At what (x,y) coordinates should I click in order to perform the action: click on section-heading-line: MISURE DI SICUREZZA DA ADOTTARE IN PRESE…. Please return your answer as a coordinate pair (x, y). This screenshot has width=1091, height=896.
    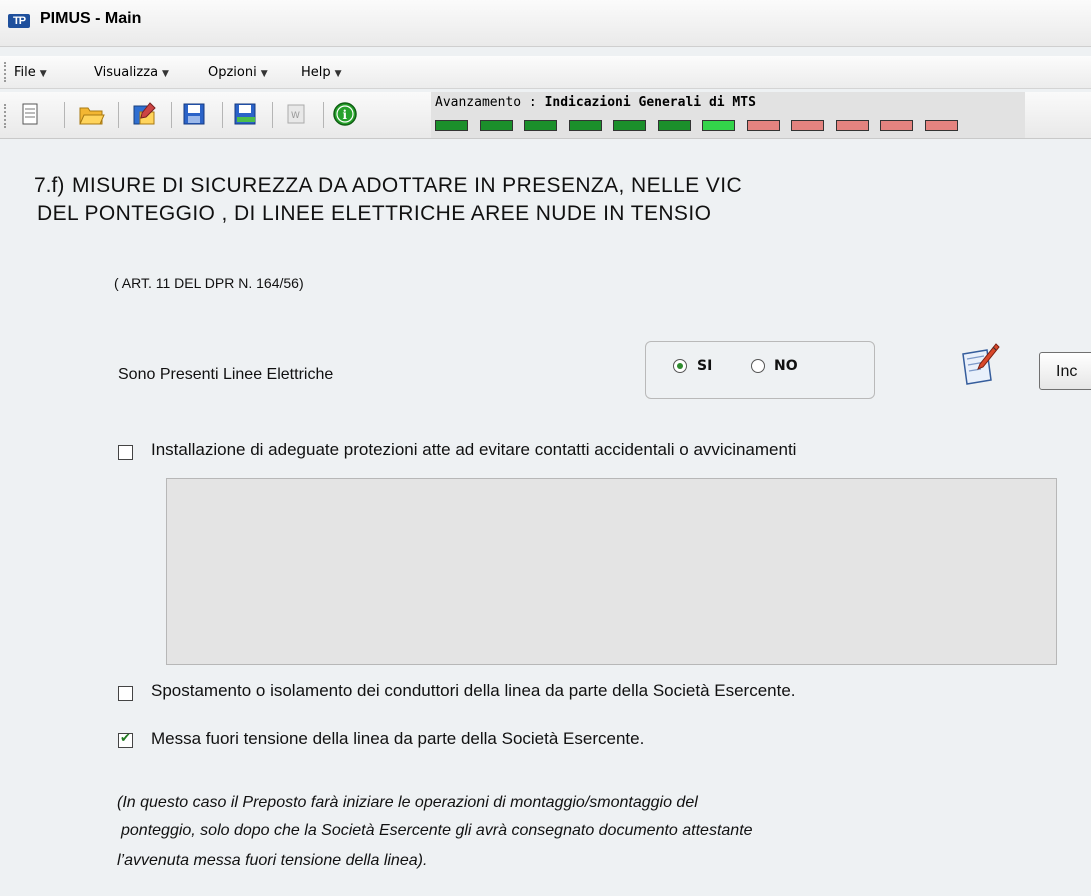
    Looking at the image, I should click on (407, 185).